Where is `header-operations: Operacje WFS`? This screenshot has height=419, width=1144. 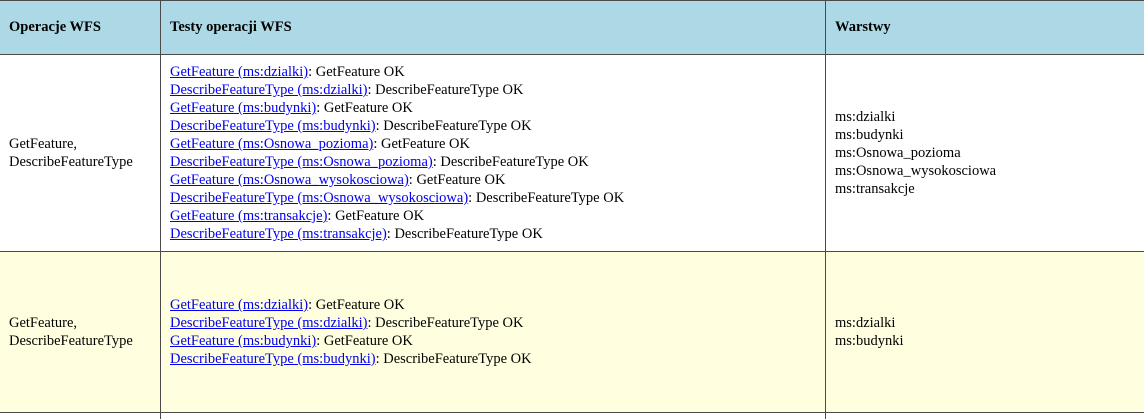
header-operations: Operacje WFS is located at coordinates (80, 27).